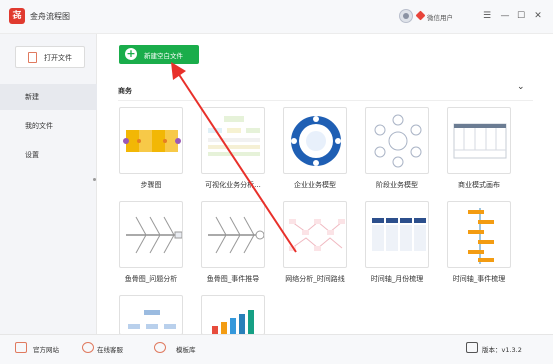  What do you see at coordinates (151, 234) in the screenshot?
I see `template-thumbnail-fishbone-problem` at bounding box center [151, 234].